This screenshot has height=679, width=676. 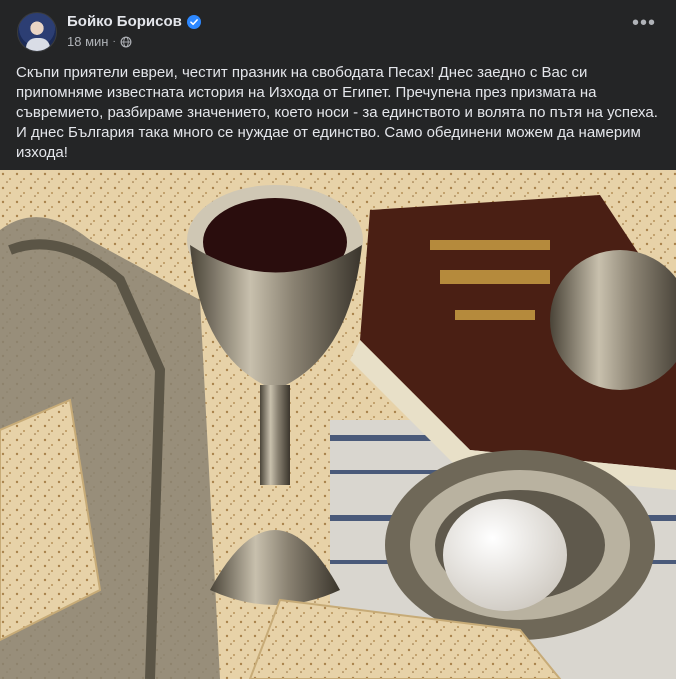 I want to click on post-timestamp: 18 мин, so click(x=87, y=41).